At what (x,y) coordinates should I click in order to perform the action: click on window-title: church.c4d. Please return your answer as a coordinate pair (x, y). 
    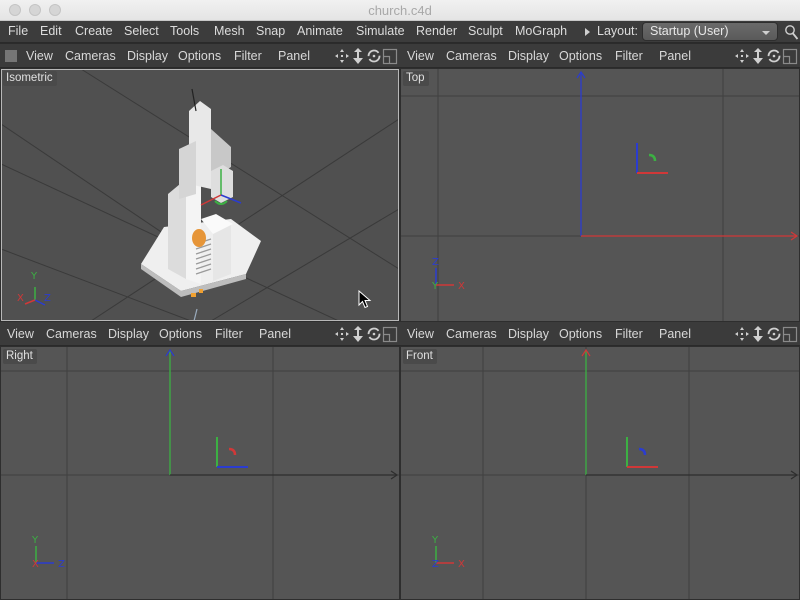
    Looking at the image, I should click on (400, 10).